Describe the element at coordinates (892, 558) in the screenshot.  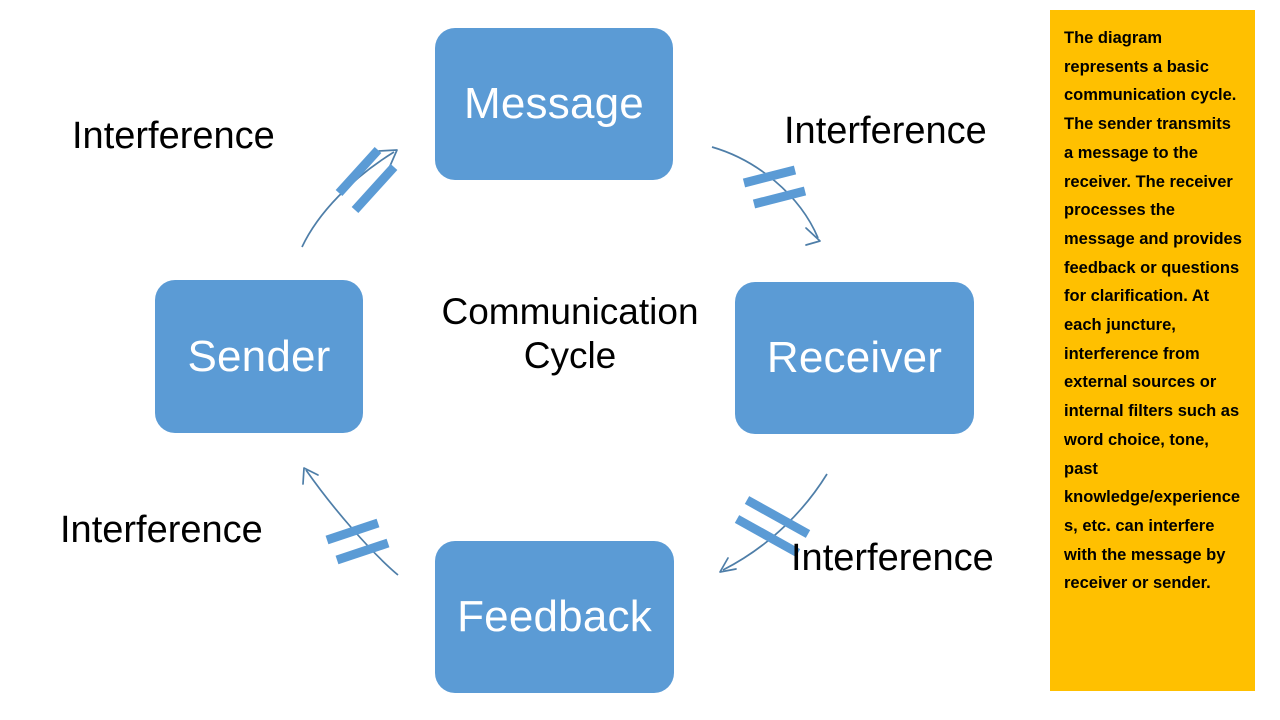
I see `interference-label-bottom-right: Interference` at that location.